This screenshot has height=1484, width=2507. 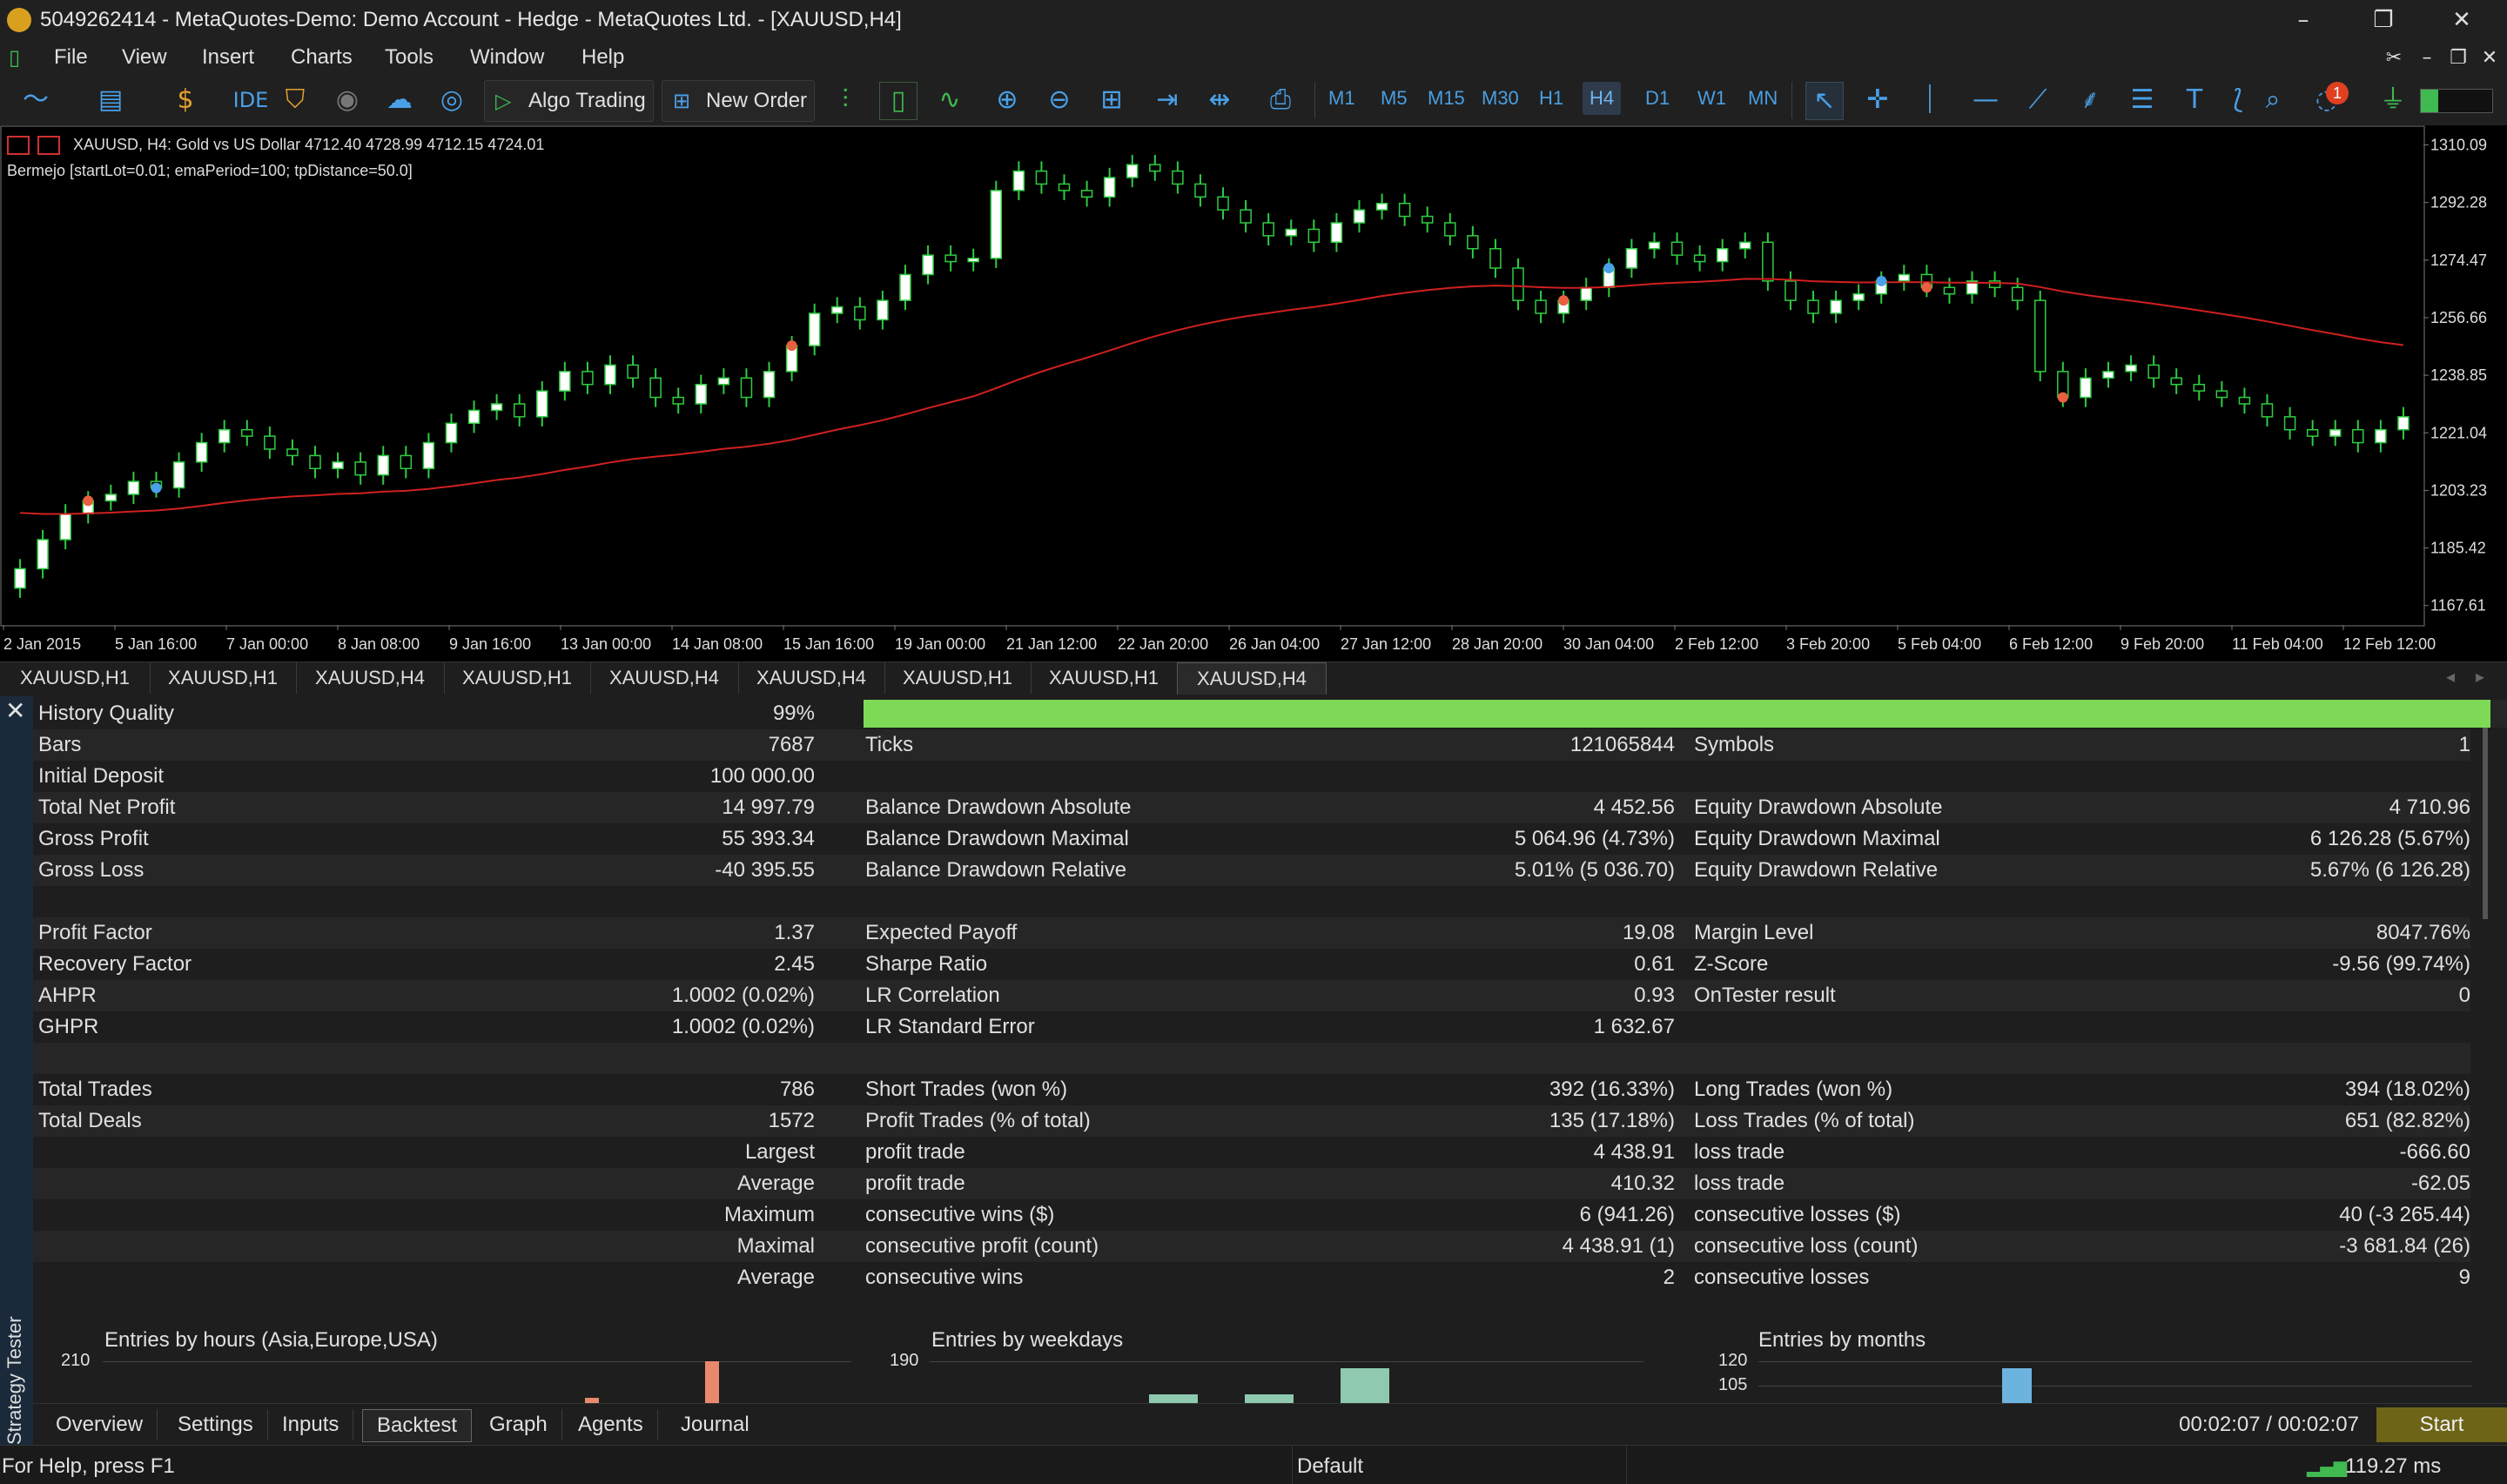 What do you see at coordinates (1059, 100) in the screenshot?
I see `zoom-out-icon: ⊖` at bounding box center [1059, 100].